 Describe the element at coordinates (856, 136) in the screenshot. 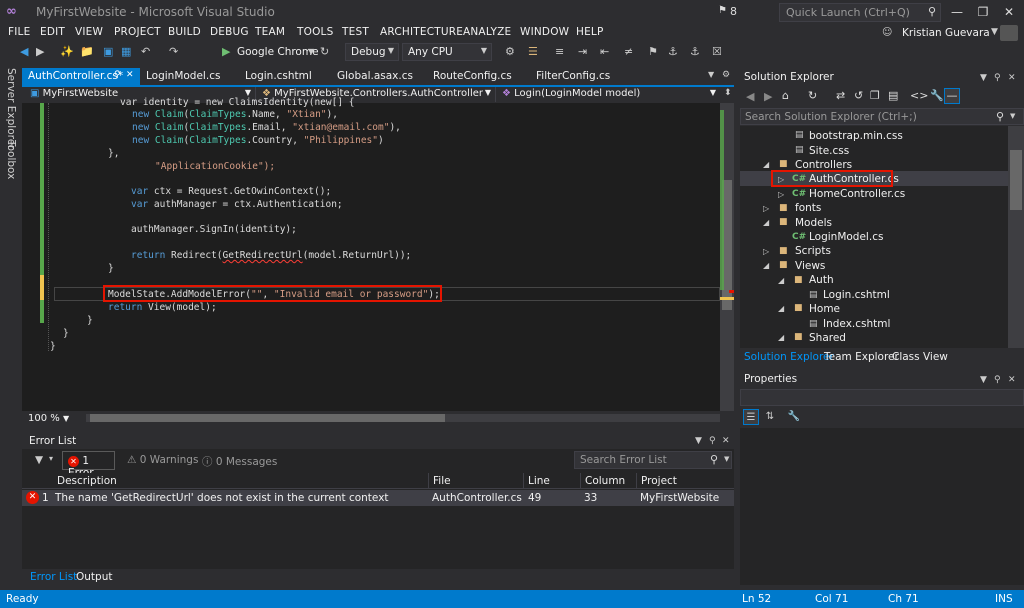

I see `tree-item-bootstrap-css: bootstrap.min.css` at that location.